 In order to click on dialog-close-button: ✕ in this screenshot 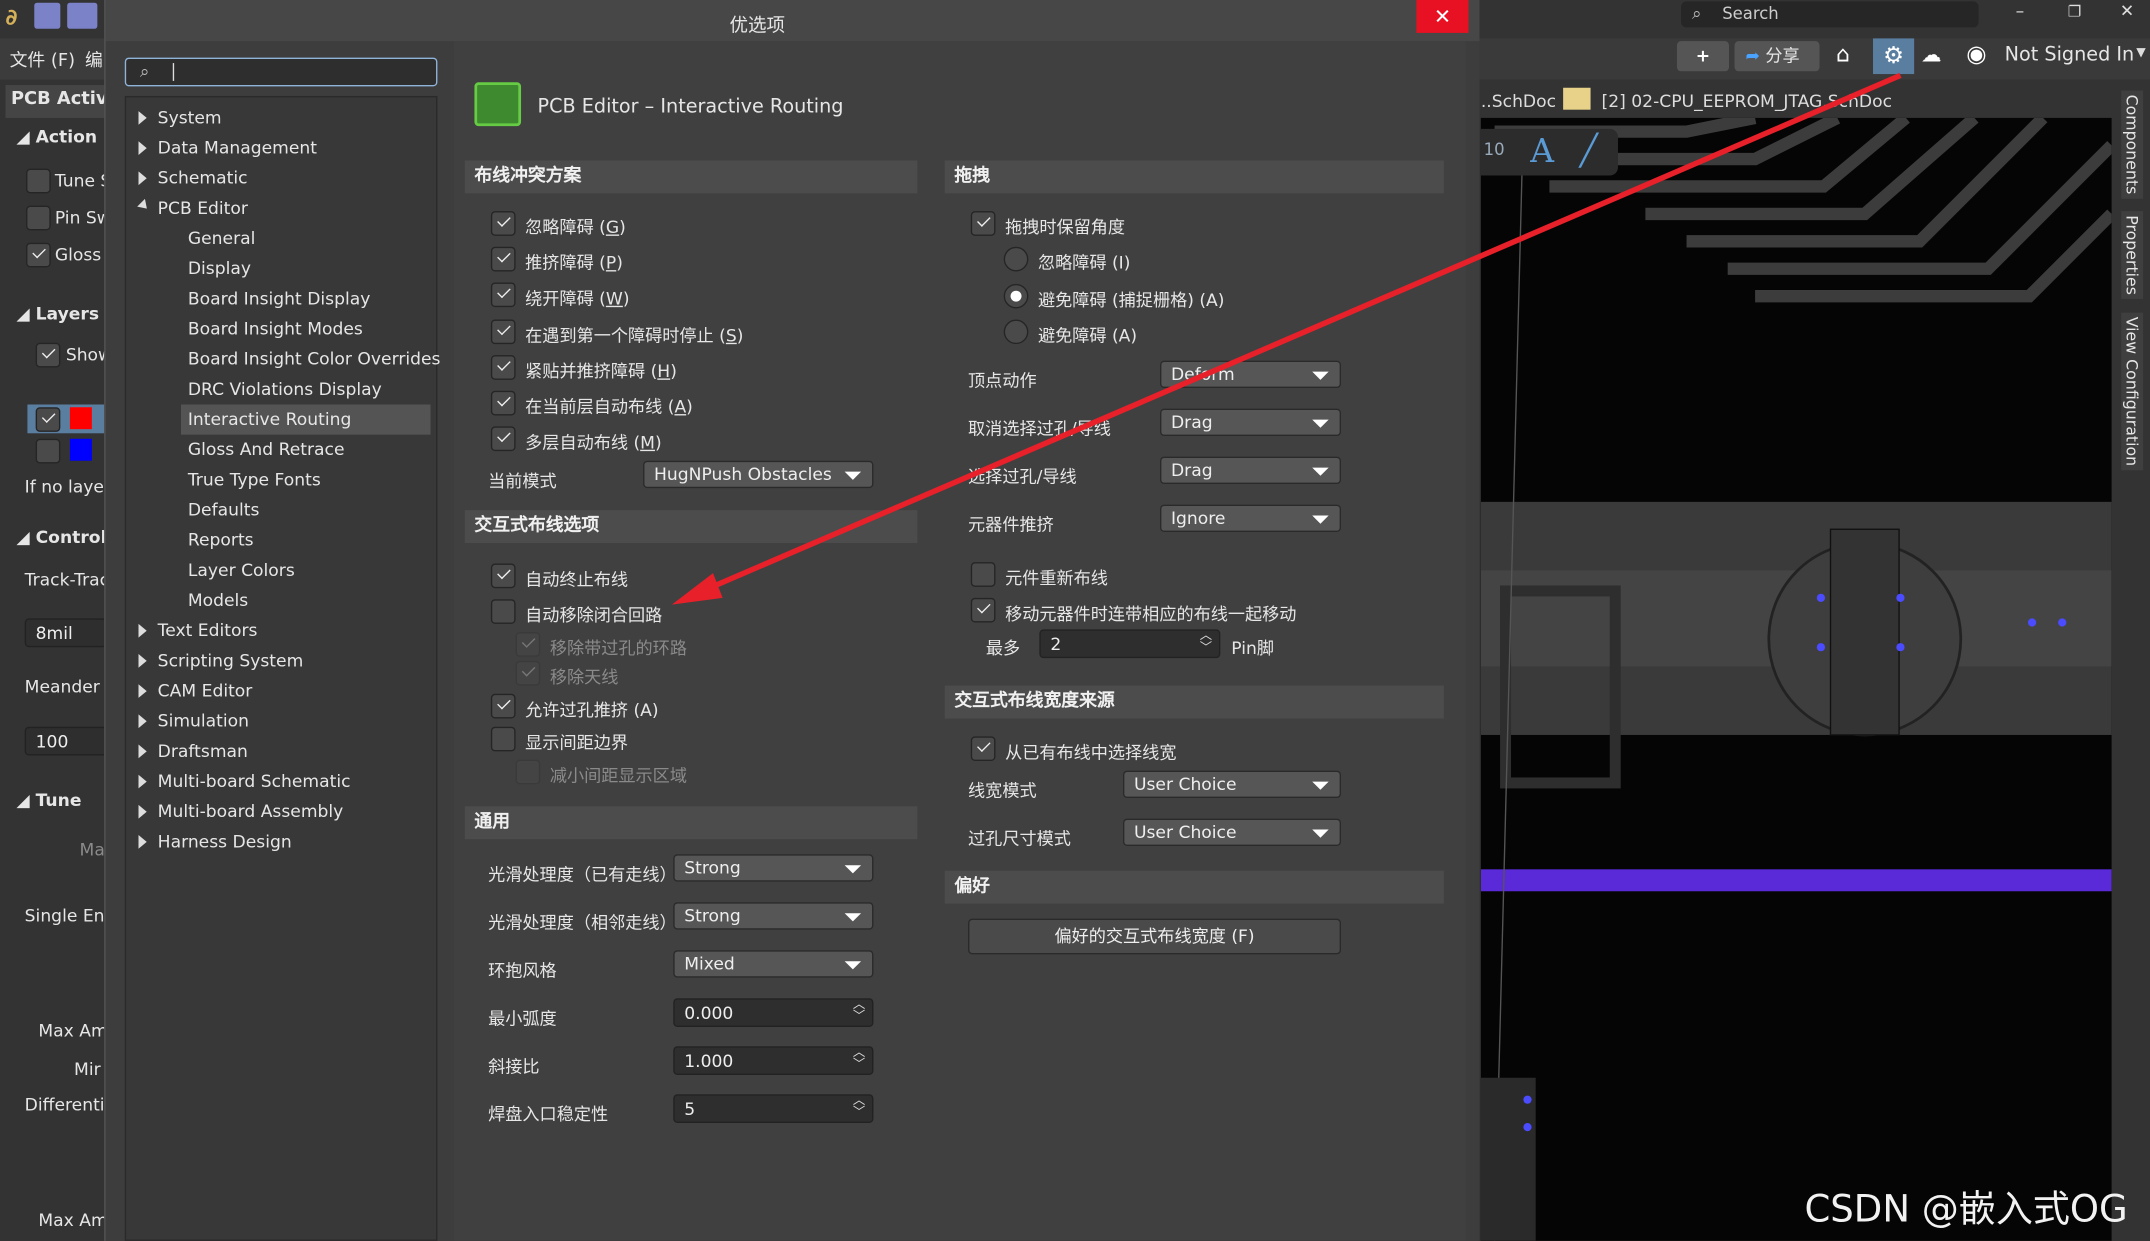, I will do `click(1442, 16)`.